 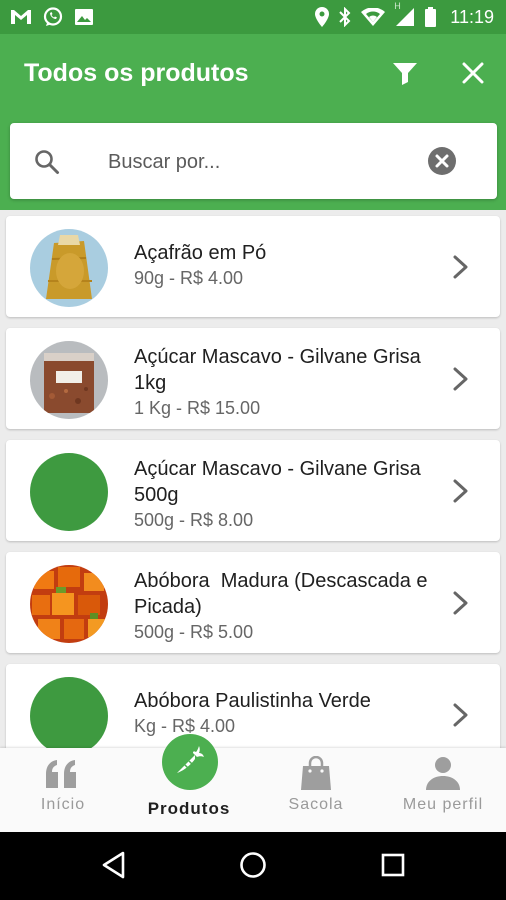 I want to click on product-card: Abóbora Paulistinha Verde Kg - R$ 4.00, so click(x=253, y=706).